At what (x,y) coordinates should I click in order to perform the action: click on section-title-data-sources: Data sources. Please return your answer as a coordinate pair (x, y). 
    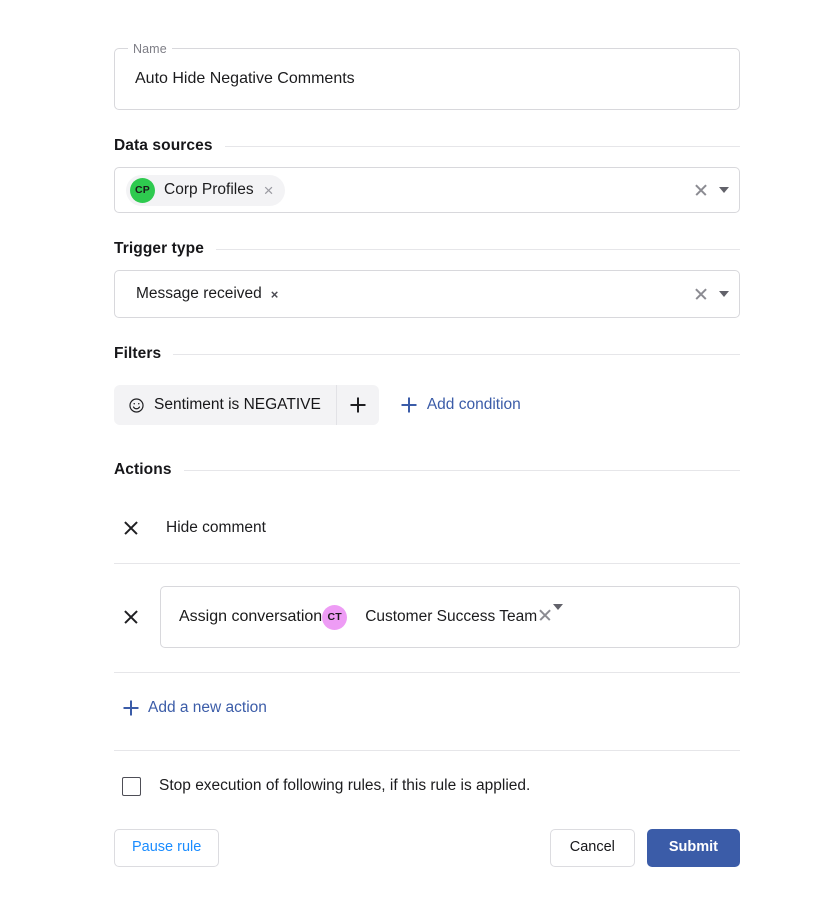
    Looking at the image, I should click on (163, 145).